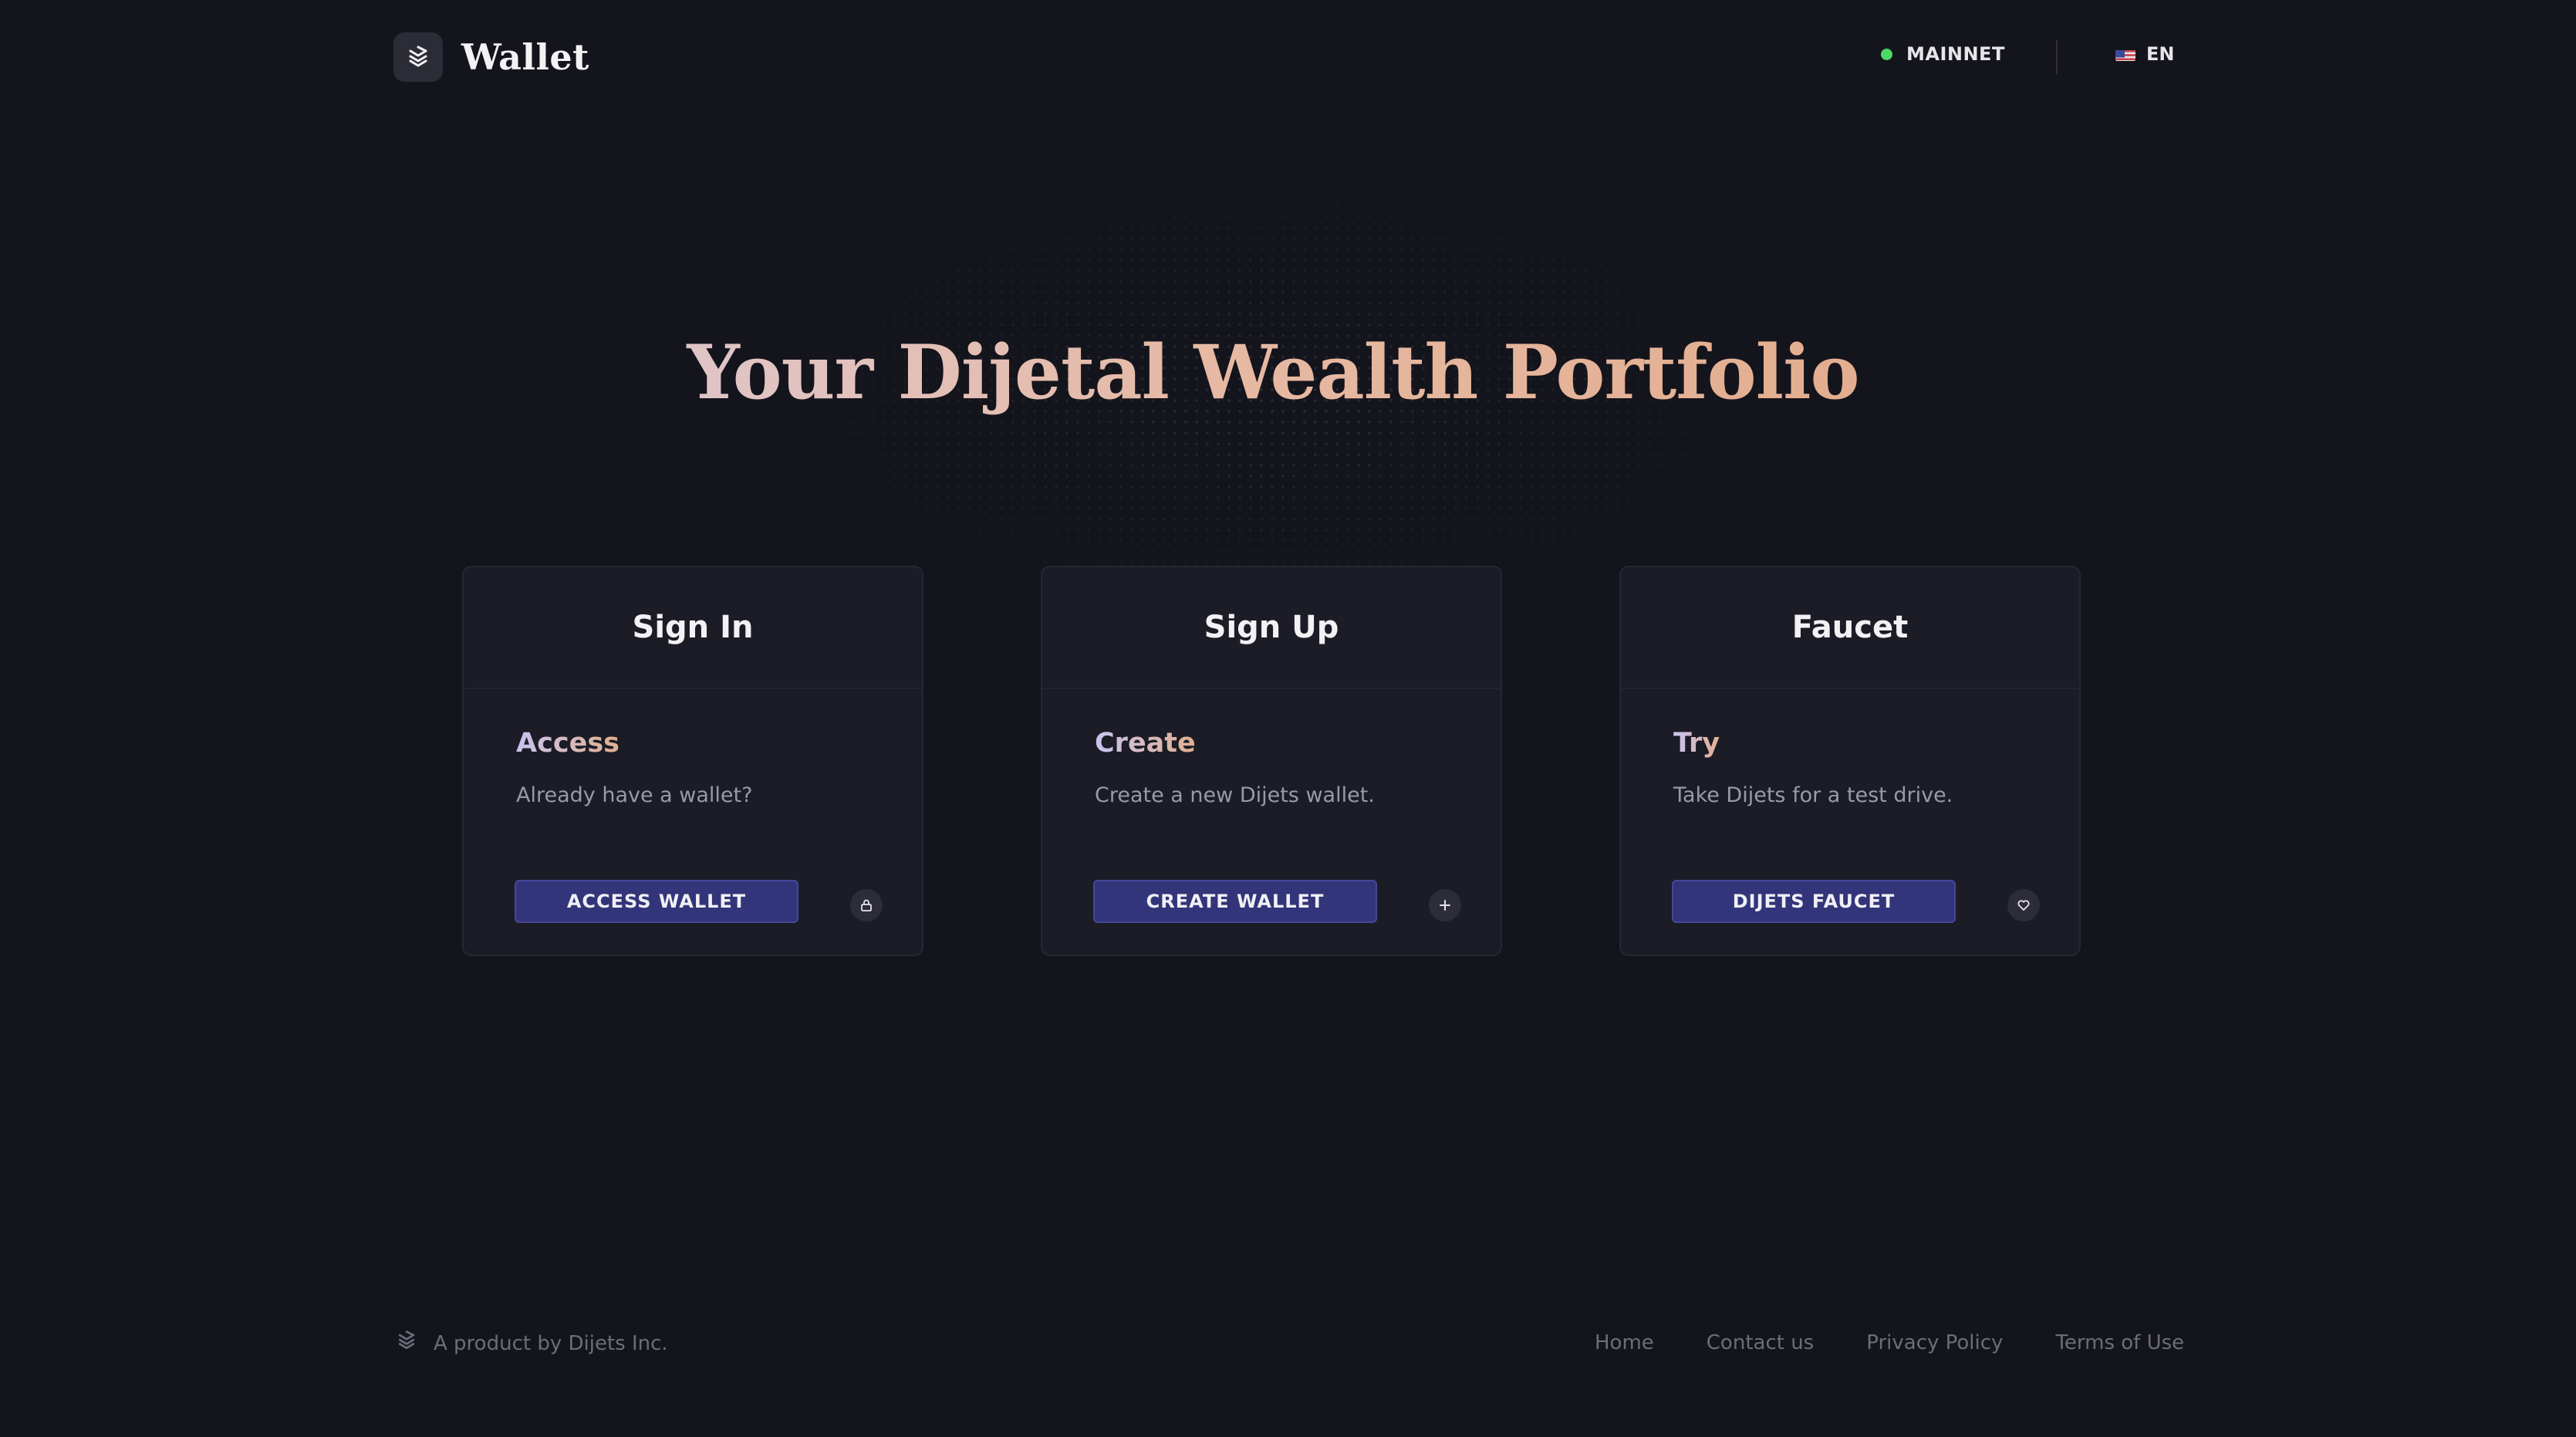  I want to click on footer-link-terms: Terms of Use, so click(2120, 1342).